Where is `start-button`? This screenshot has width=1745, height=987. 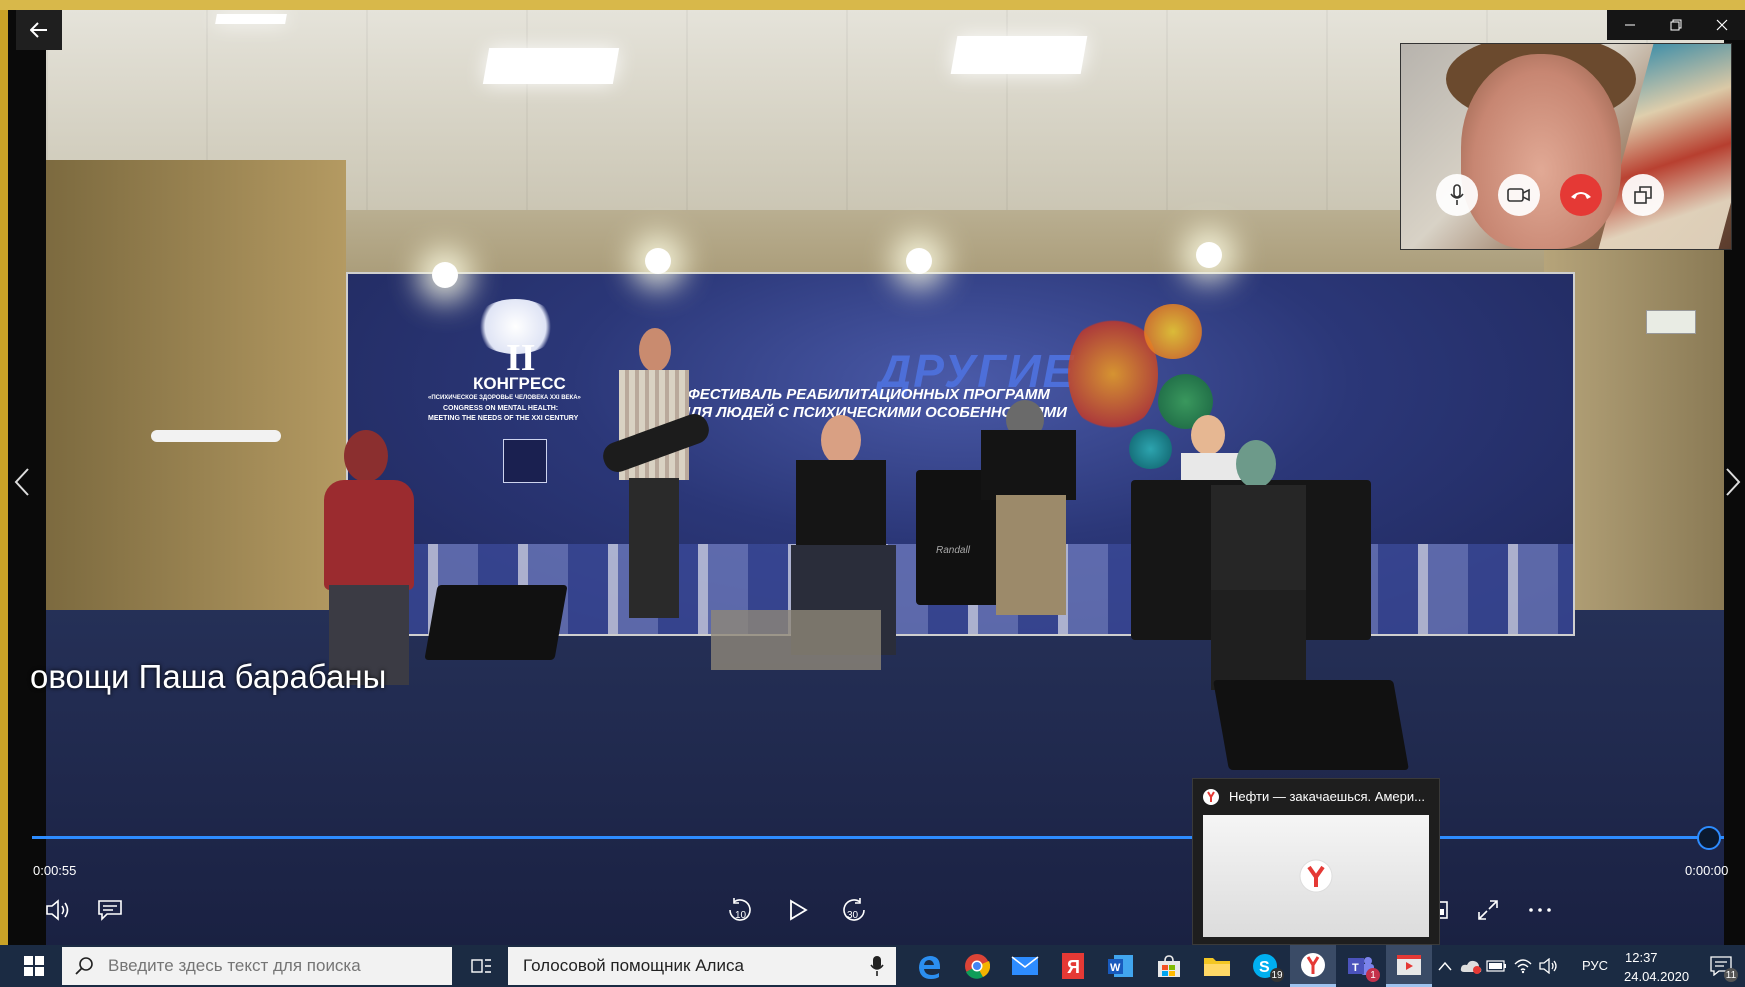 start-button is located at coordinates (34, 966).